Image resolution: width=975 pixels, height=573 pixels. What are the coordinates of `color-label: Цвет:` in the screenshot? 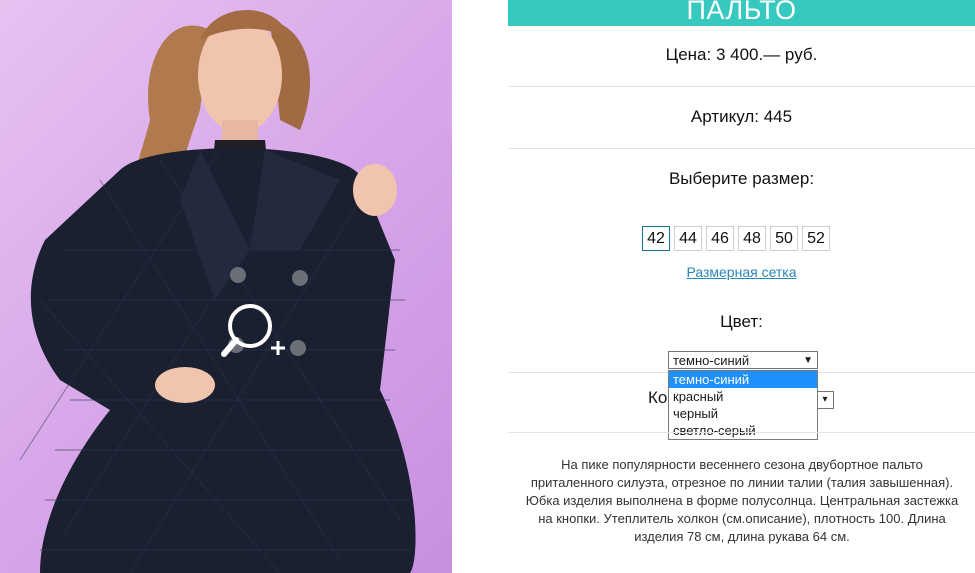 It's located at (741, 321).